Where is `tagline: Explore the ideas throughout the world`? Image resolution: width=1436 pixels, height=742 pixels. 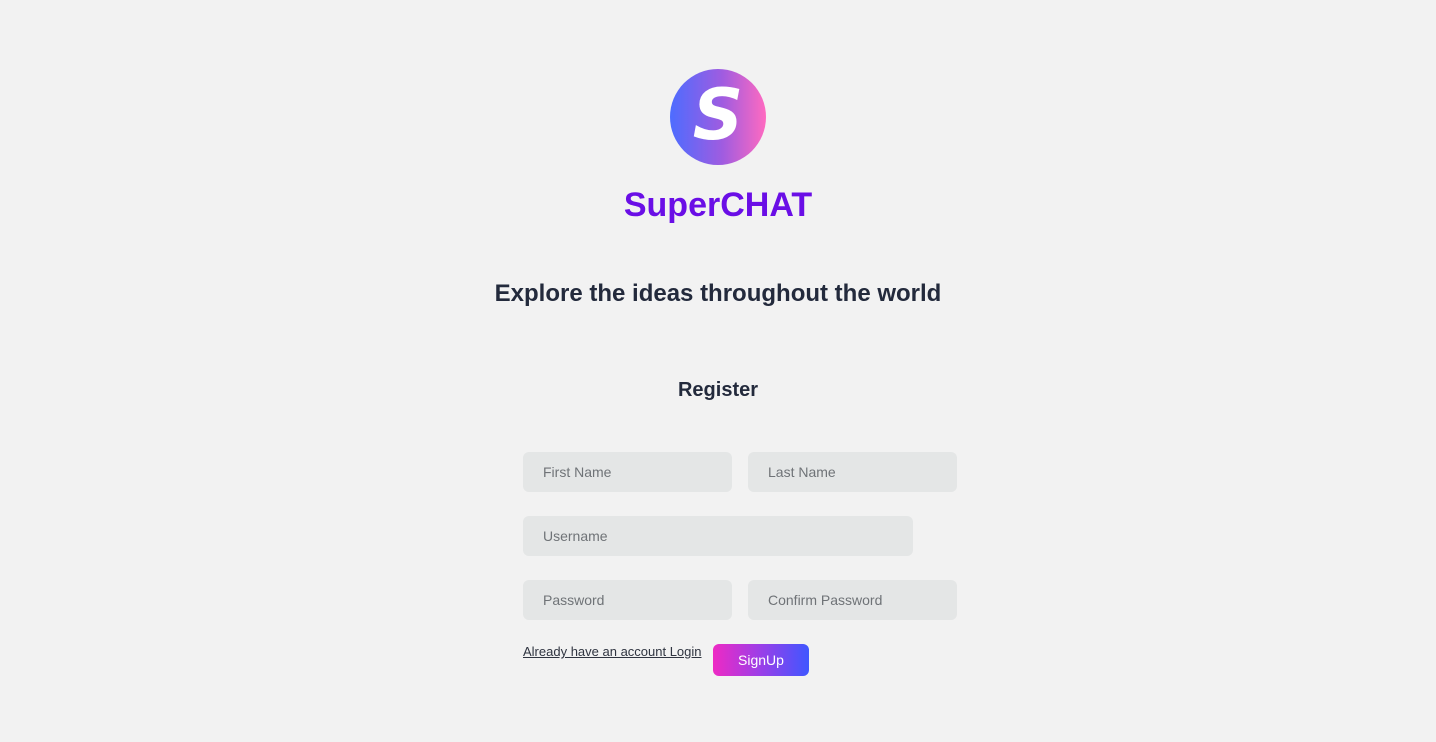 tagline: Explore the ideas throughout the world is located at coordinates (718, 293).